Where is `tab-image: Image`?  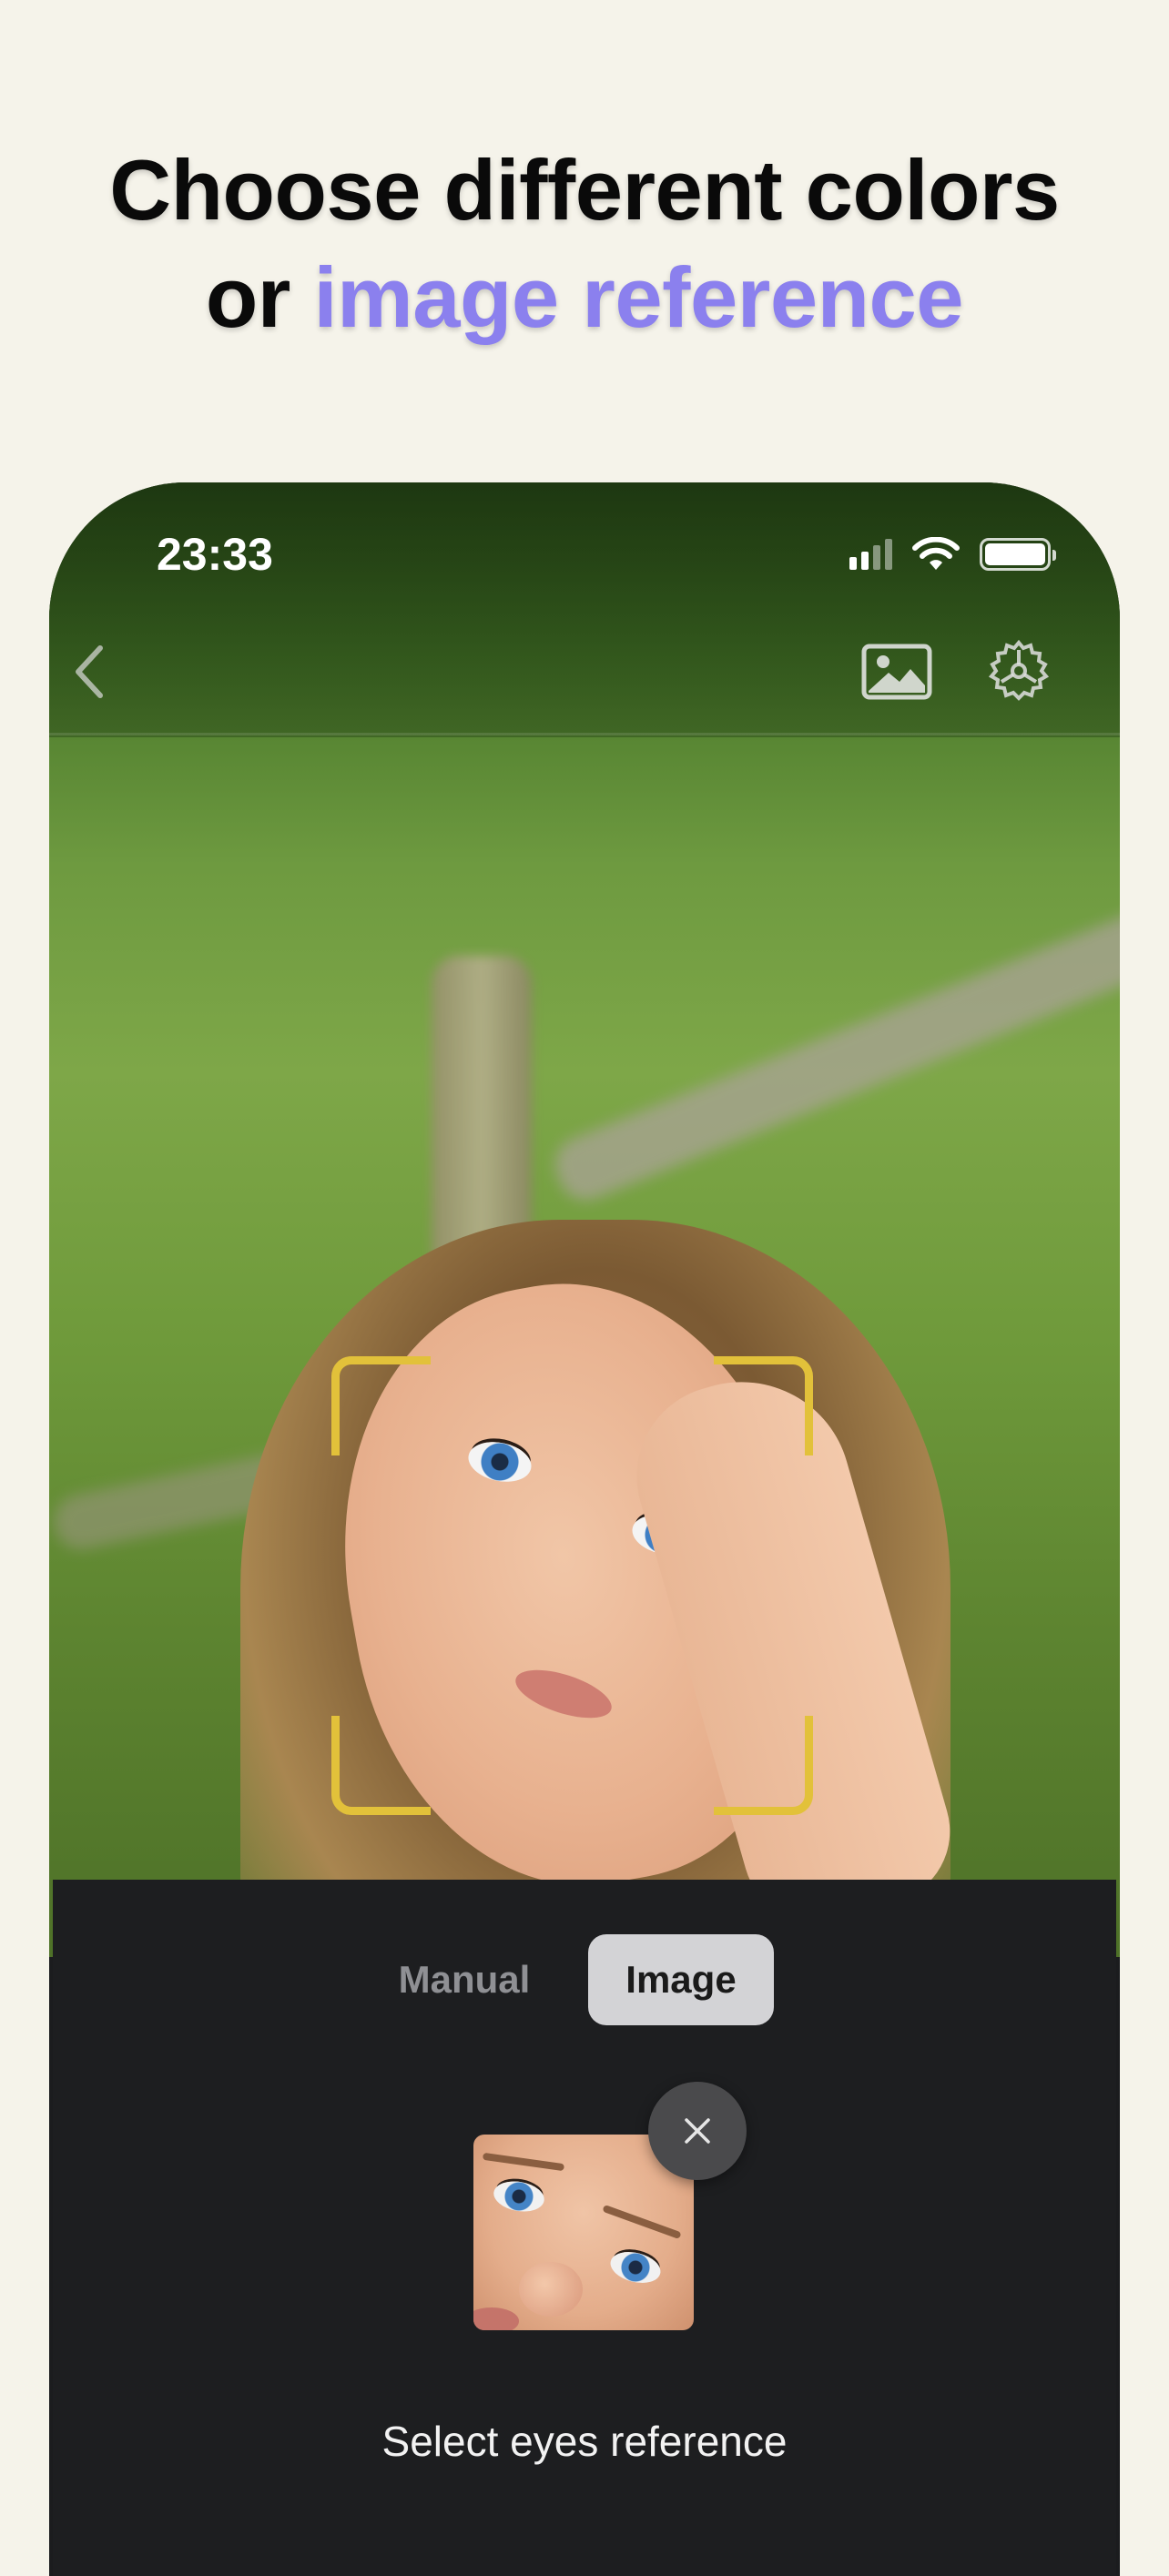
tab-image: Image is located at coordinates (681, 1979).